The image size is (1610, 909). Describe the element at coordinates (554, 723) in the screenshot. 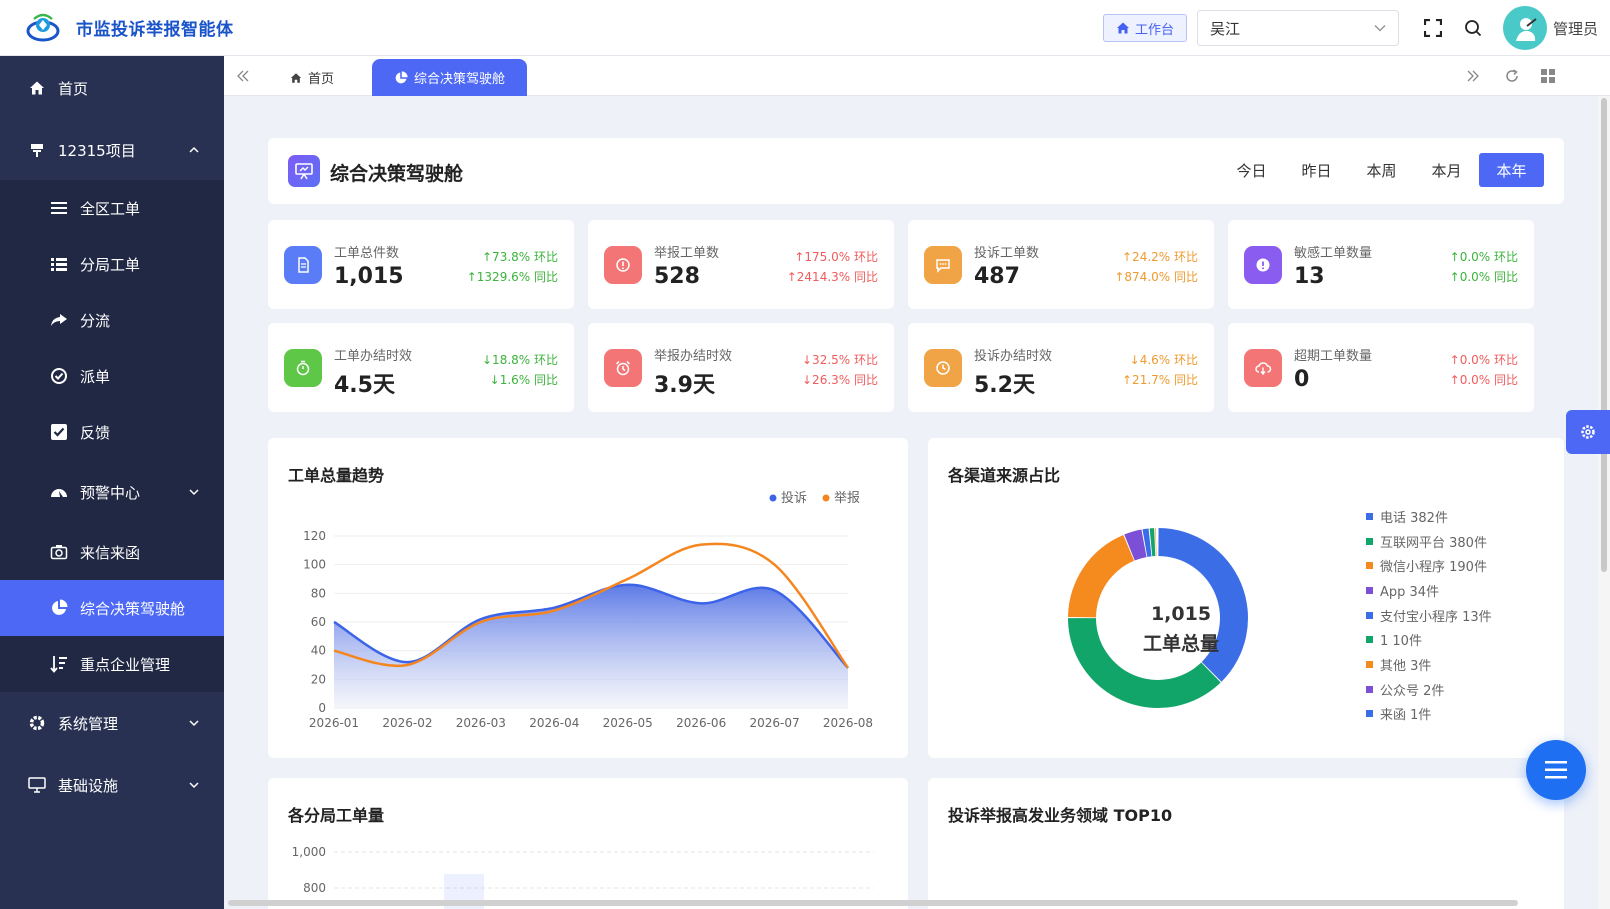

I see `x-tick-label: 2026-04` at that location.